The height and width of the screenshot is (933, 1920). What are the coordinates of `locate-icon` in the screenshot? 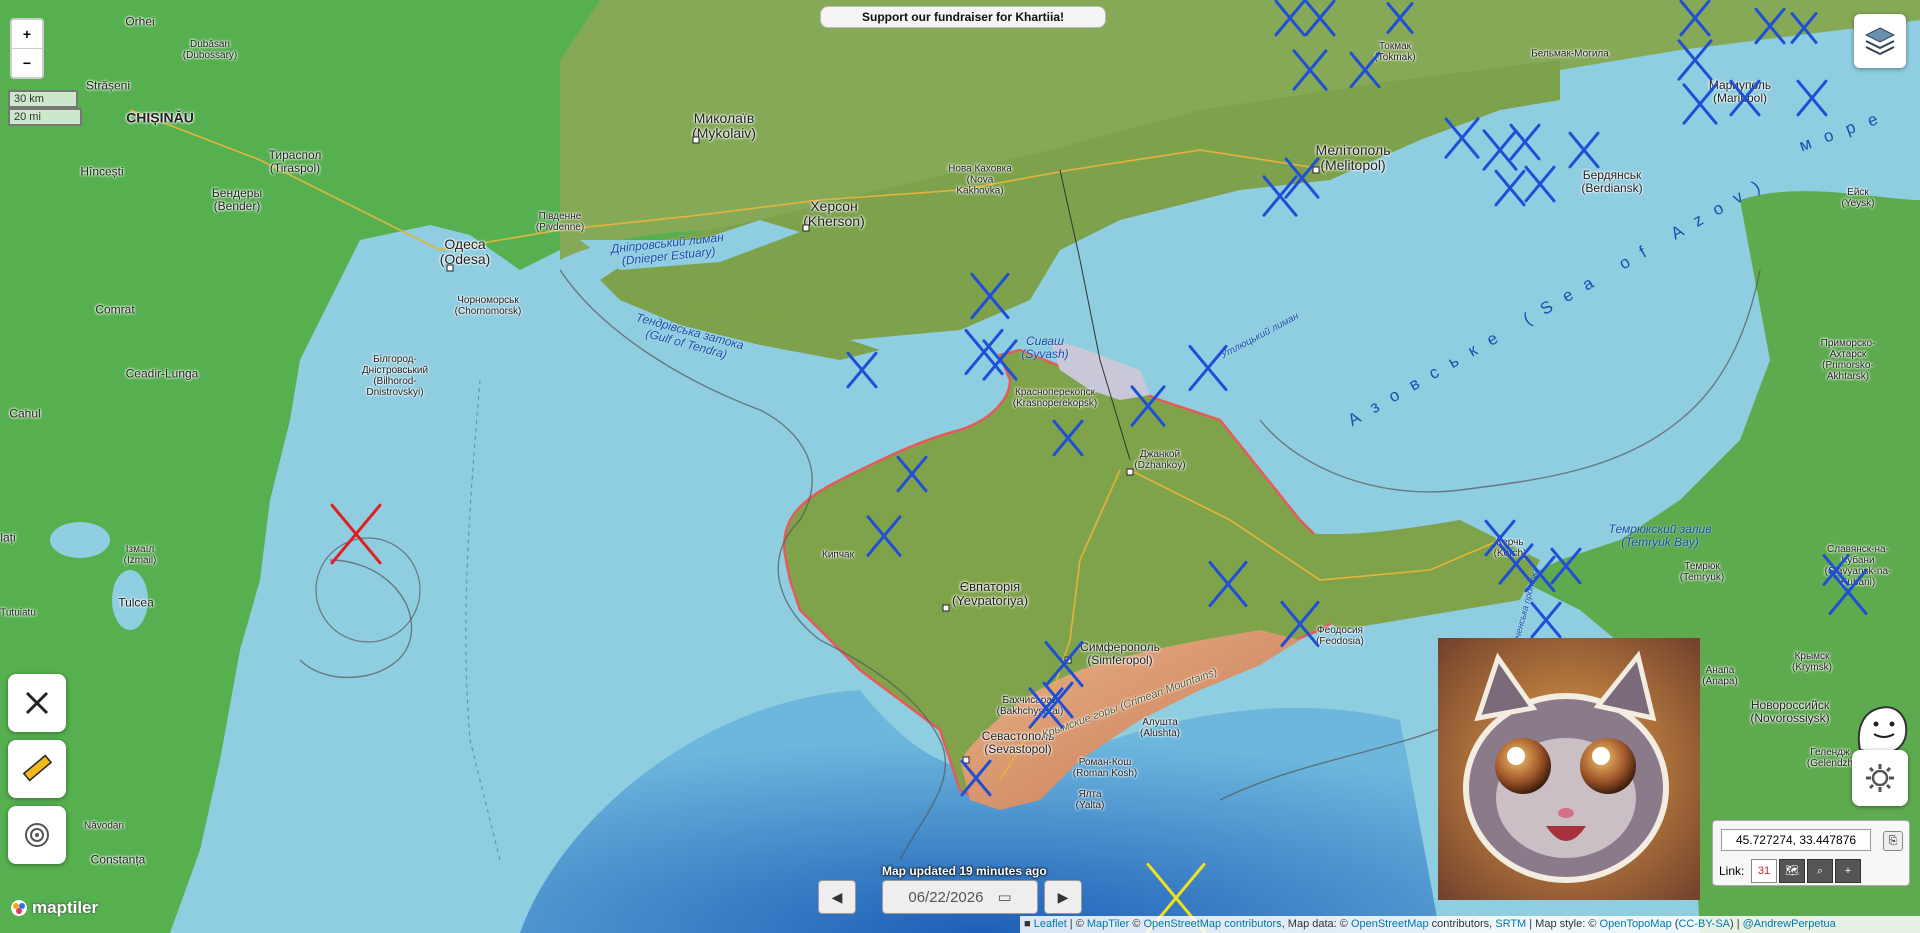 It's located at (37, 835).